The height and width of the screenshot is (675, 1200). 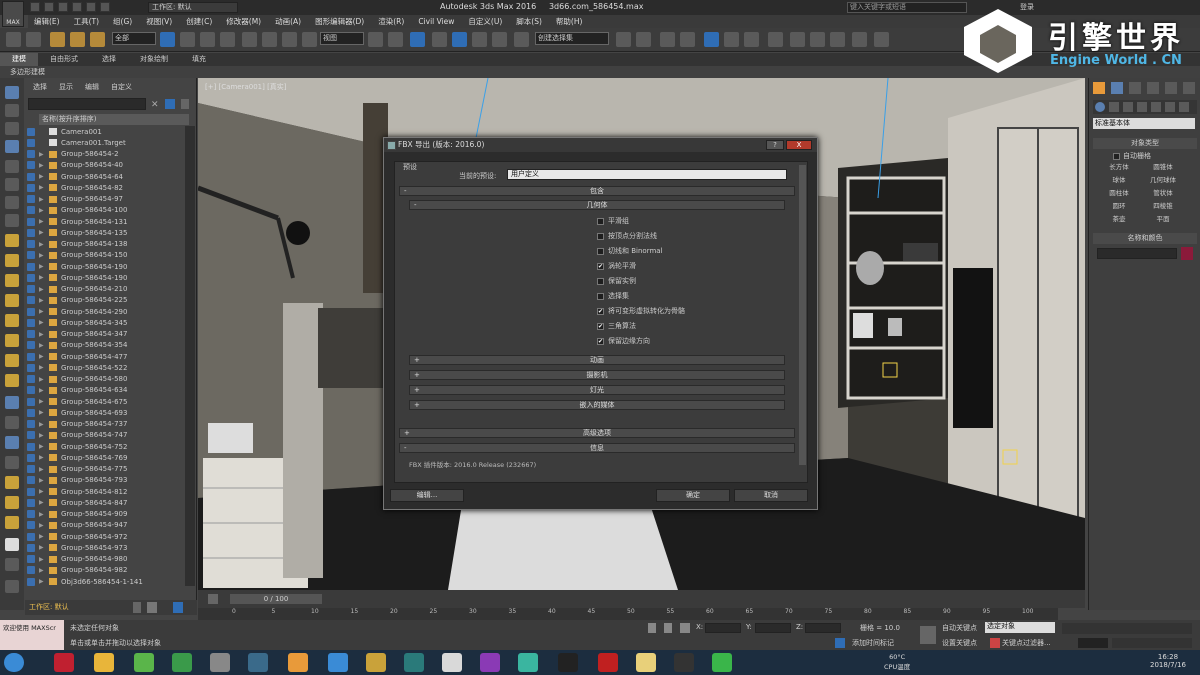 What do you see at coordinates (641, 311) in the screenshot?
I see `geometry-option-checkbox: ✔ 将可变形虚拟转化为骨骼` at bounding box center [641, 311].